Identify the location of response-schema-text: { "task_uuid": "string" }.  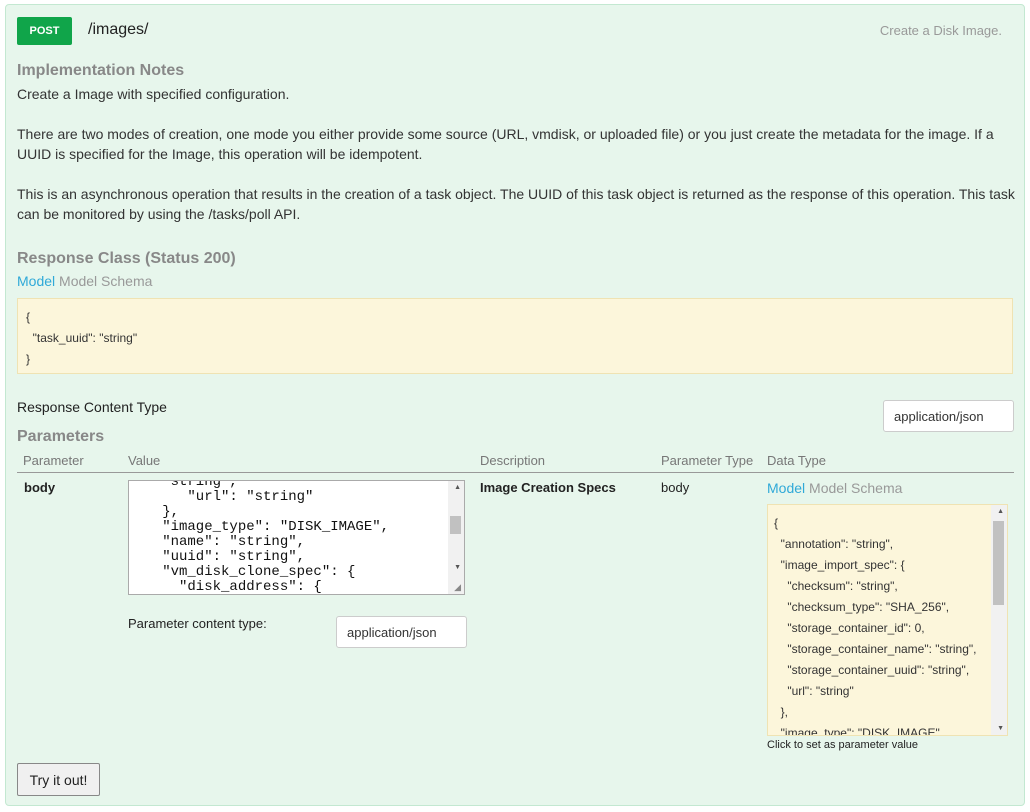
(82, 338).